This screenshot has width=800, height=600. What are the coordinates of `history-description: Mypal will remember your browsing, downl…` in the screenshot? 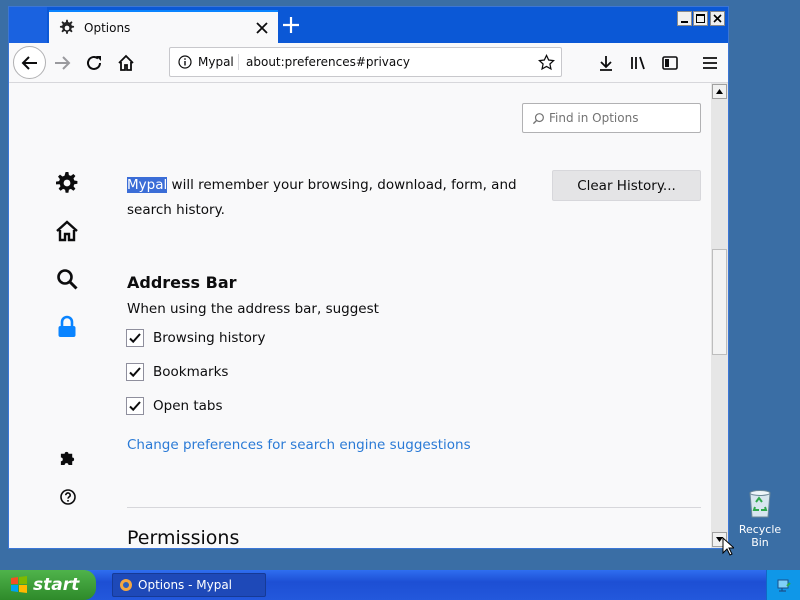 It's located at (332, 198).